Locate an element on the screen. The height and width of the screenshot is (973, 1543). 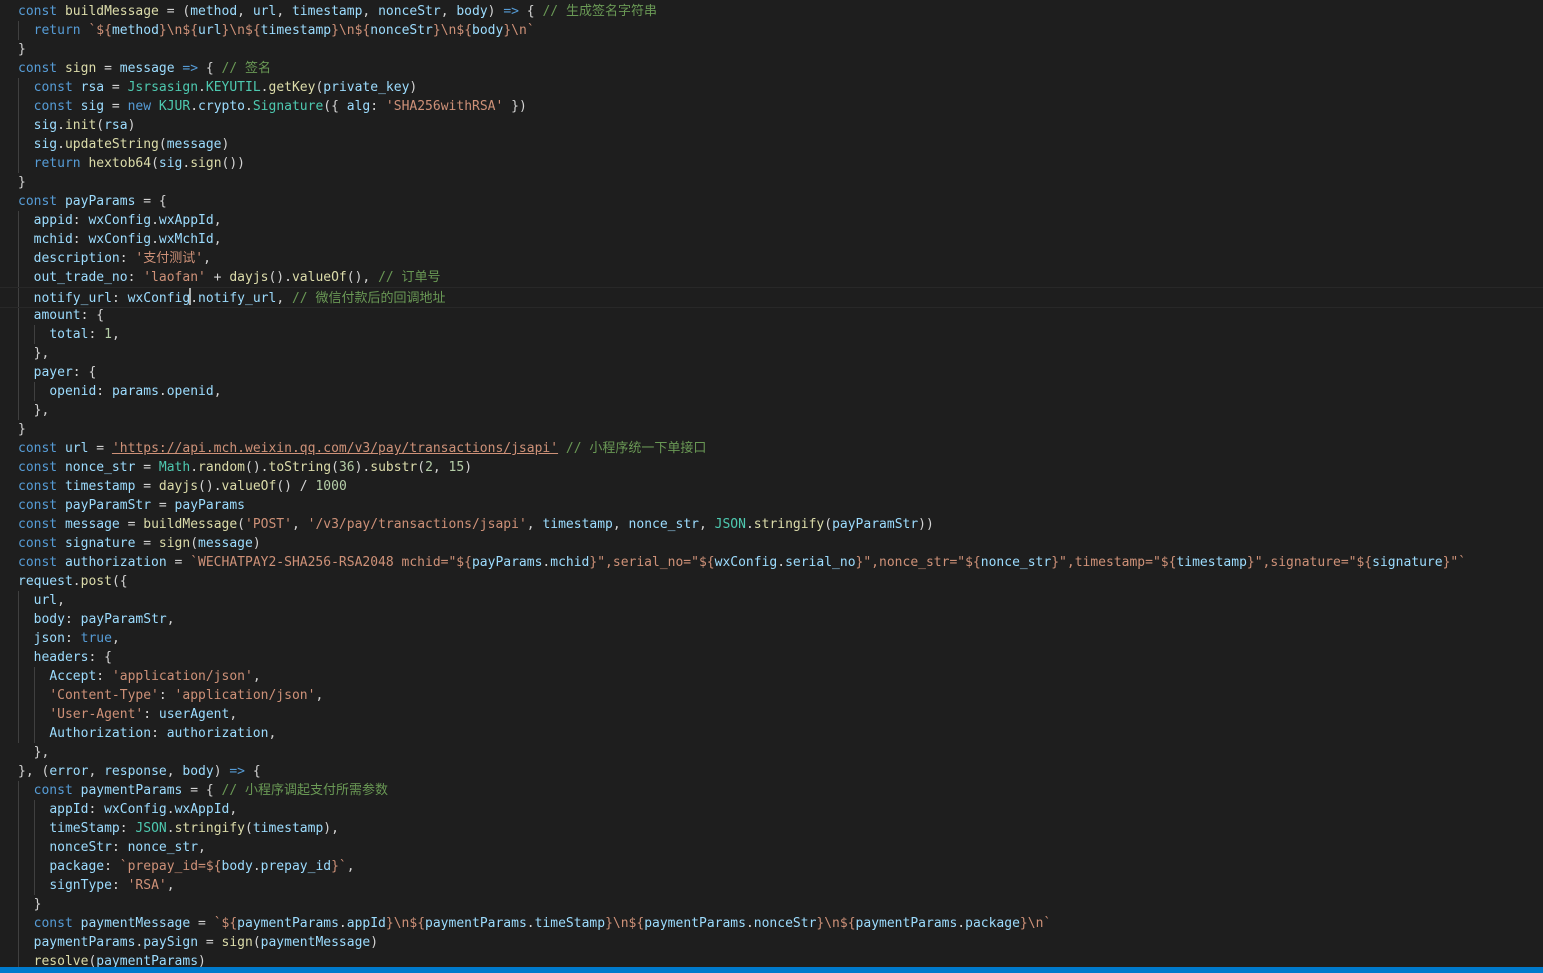
code-line: package: `prepay_id=${body.prepay_id}`, is located at coordinates (780, 866).